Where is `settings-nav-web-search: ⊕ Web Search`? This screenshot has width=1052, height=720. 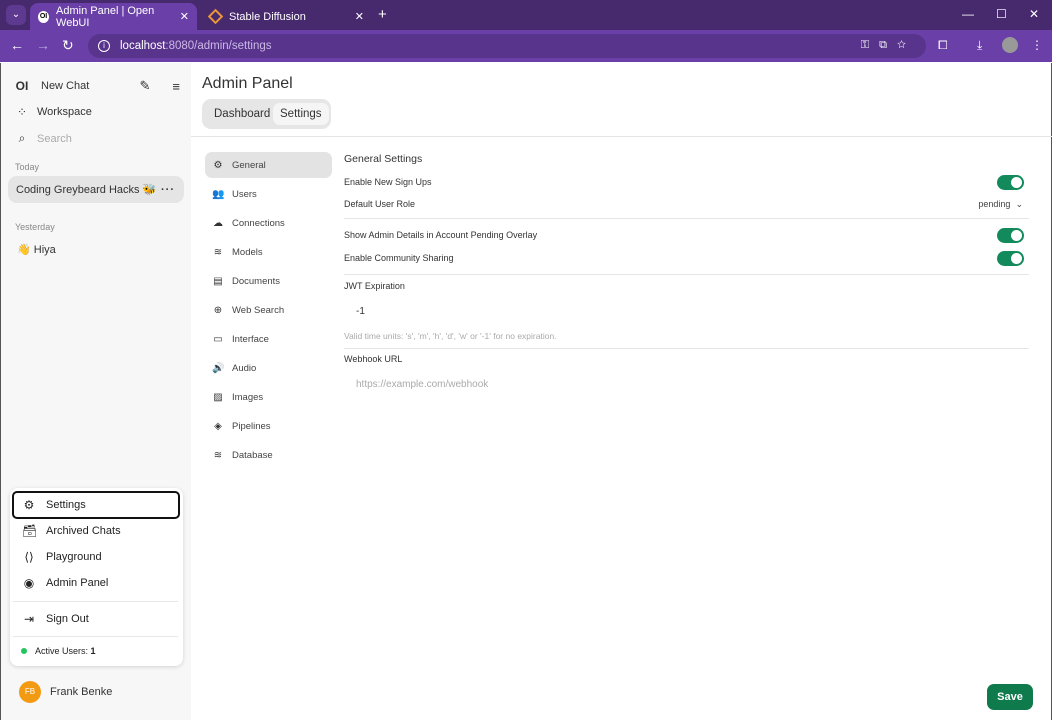 settings-nav-web-search: ⊕ Web Search is located at coordinates (268, 310).